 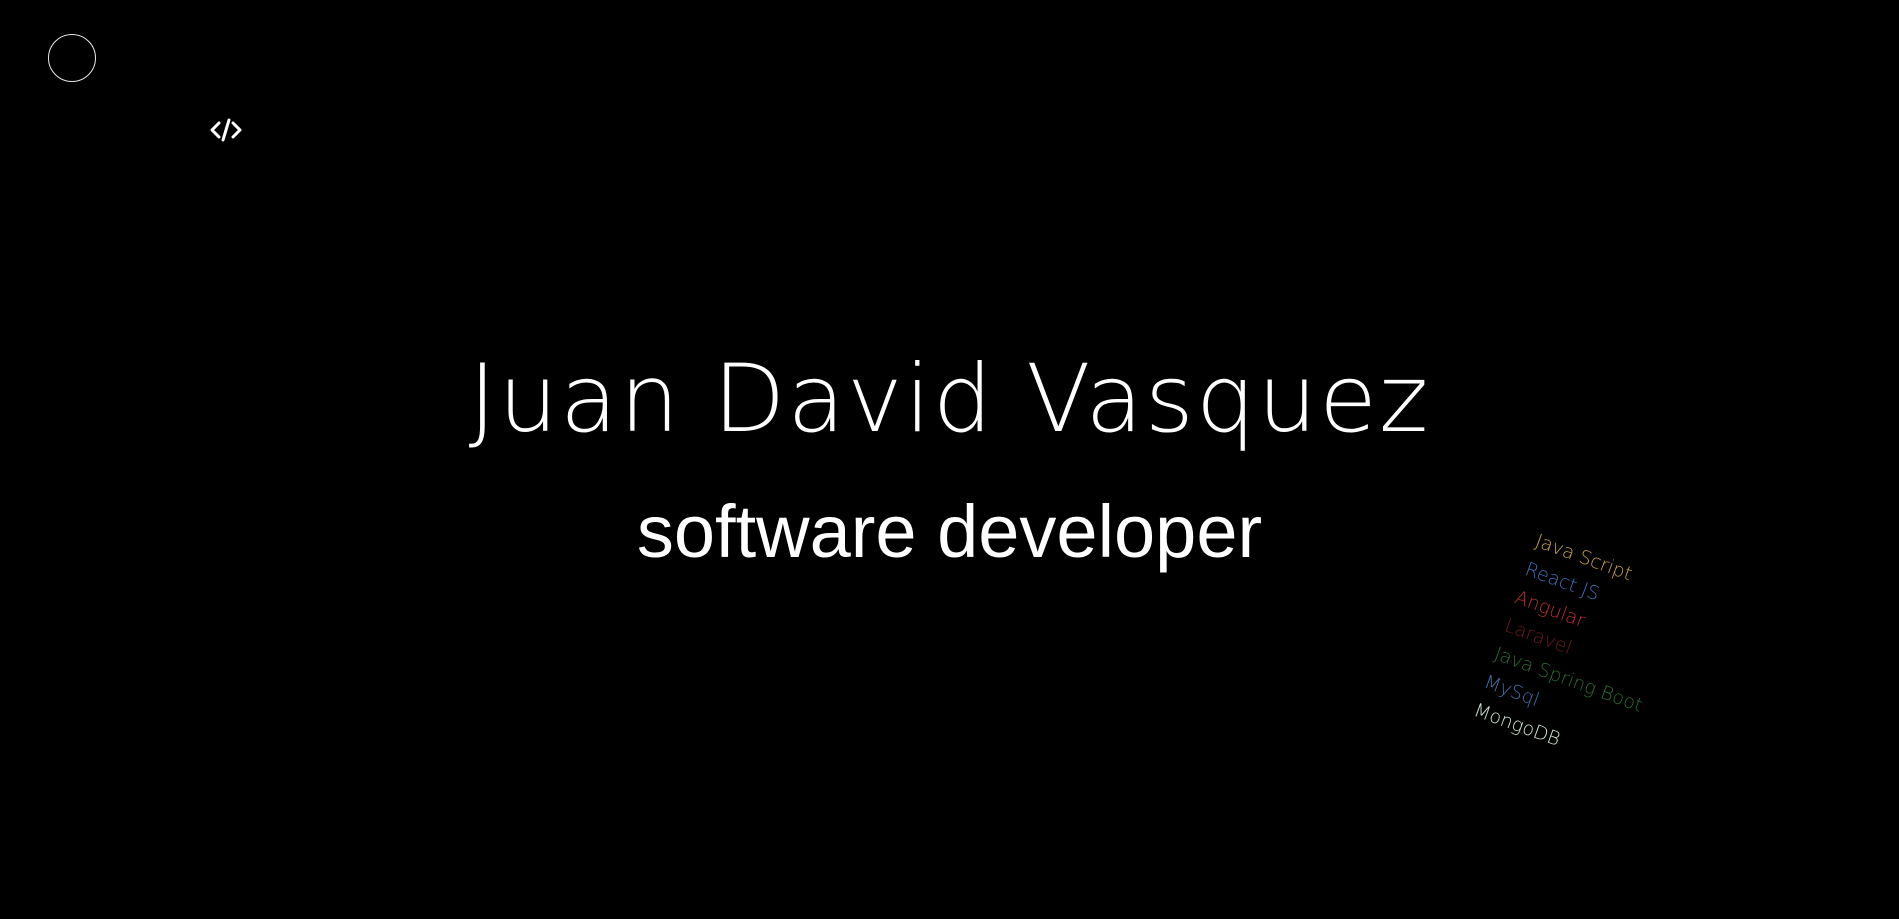 I want to click on skill-mongodb: MongoDB, so click(x=1517, y=725).